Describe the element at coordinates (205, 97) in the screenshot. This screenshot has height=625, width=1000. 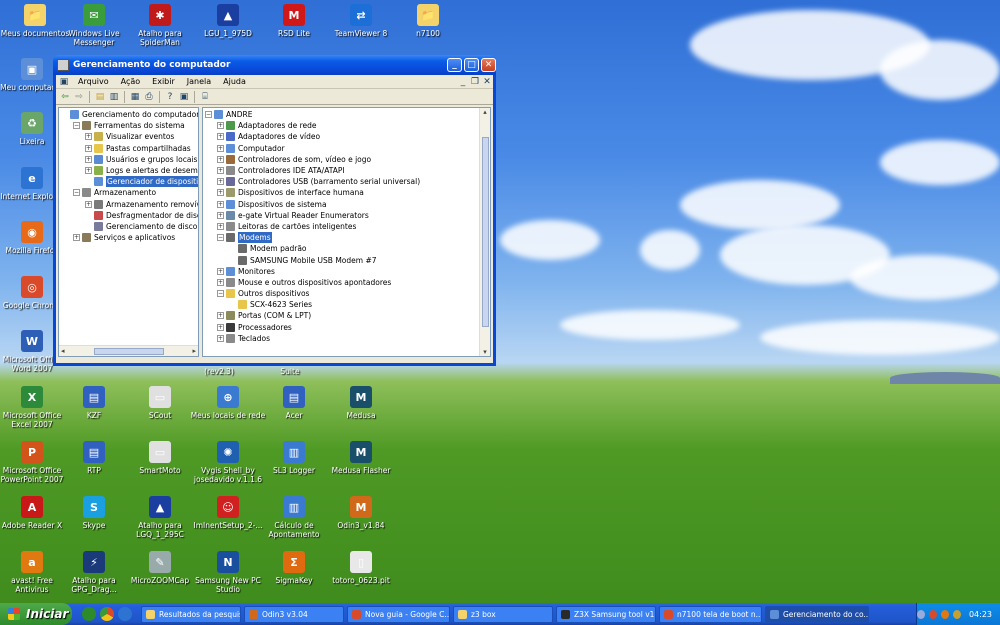
I see `scan-hardware-icon: ⌸` at that location.